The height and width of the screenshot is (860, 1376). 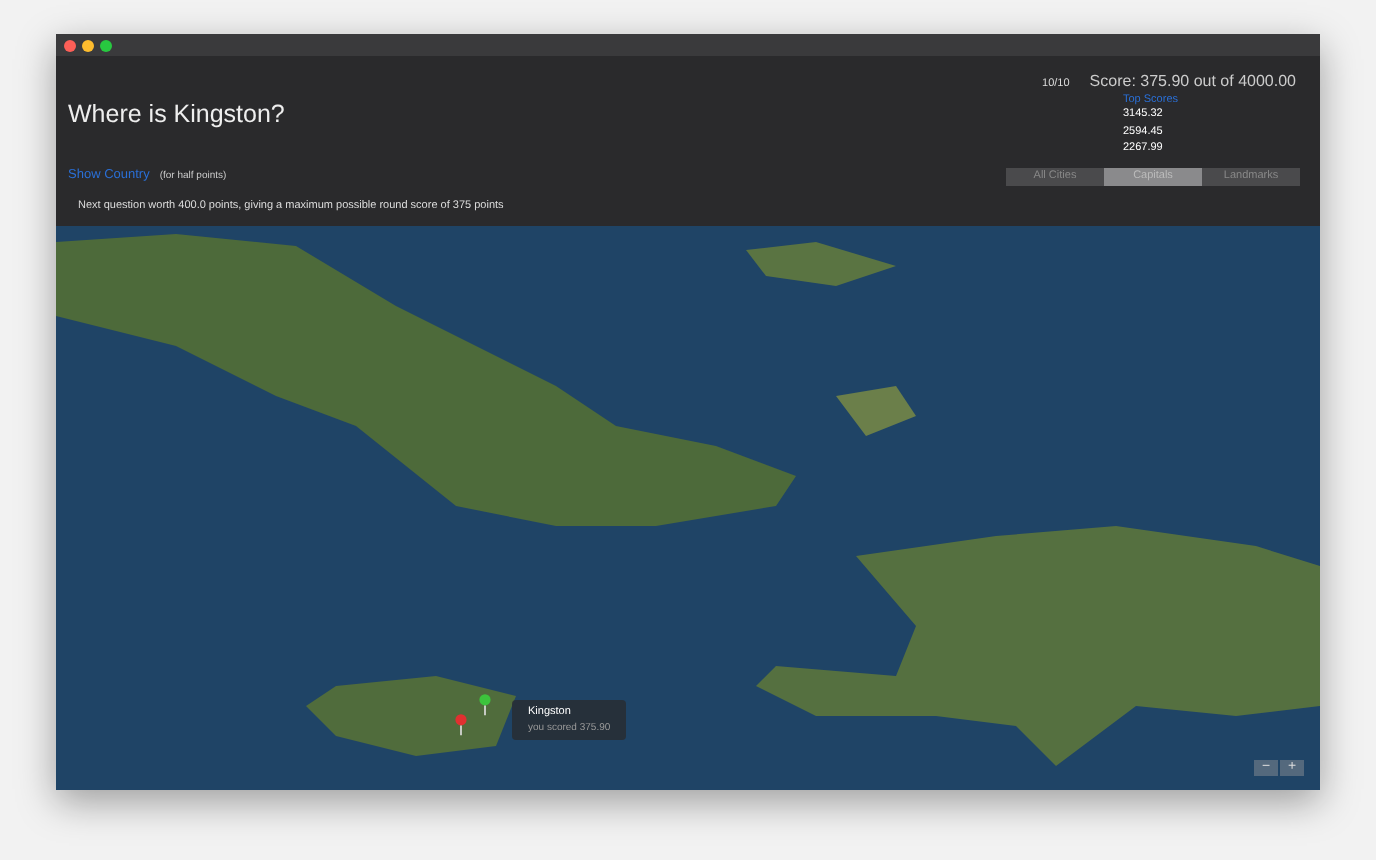 I want to click on minimize-button, so click(x=88, y=45).